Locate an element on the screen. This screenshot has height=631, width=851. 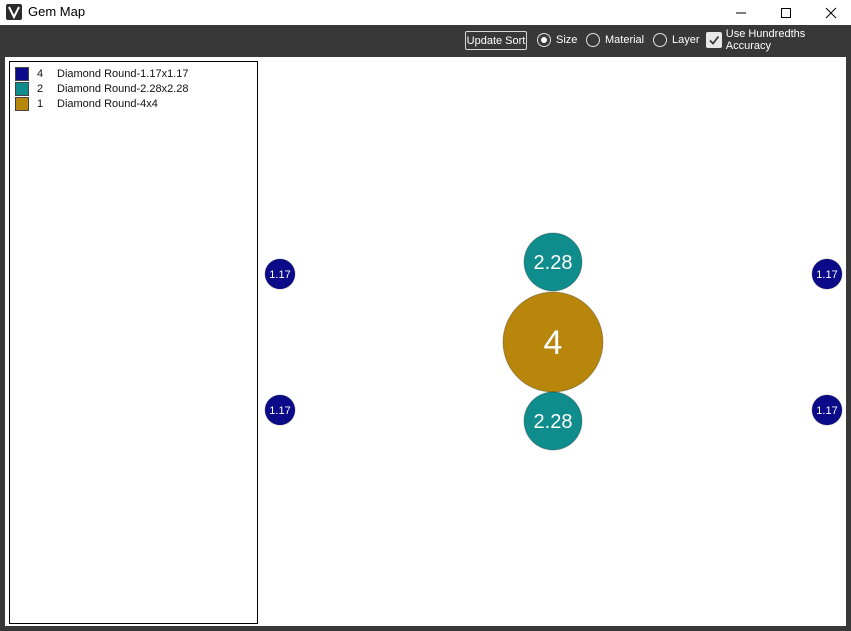
gem: 4 is located at coordinates (553, 342).